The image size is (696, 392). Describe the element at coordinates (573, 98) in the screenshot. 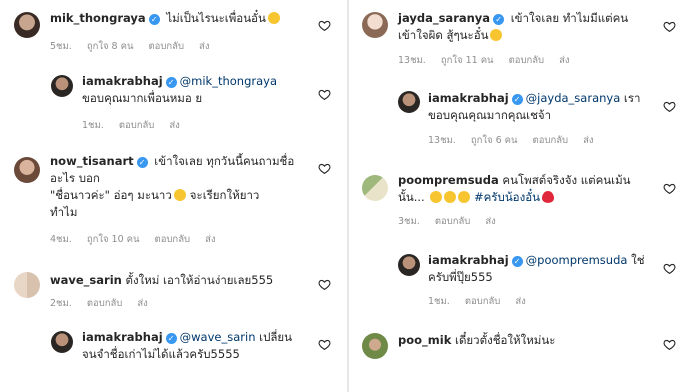

I see `mention-link: @jayda_saranya` at that location.